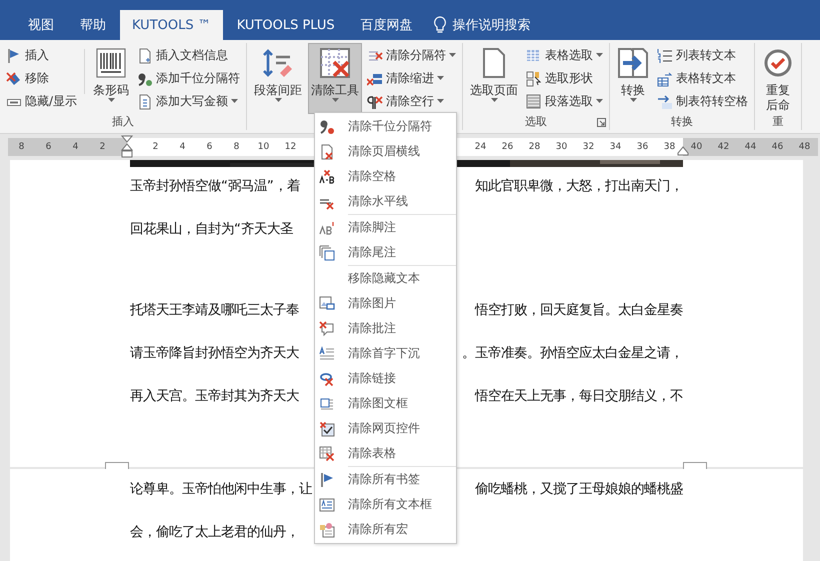  What do you see at coordinates (702, 78) in the screenshot?
I see `ribbon-button: 表格转文本` at bounding box center [702, 78].